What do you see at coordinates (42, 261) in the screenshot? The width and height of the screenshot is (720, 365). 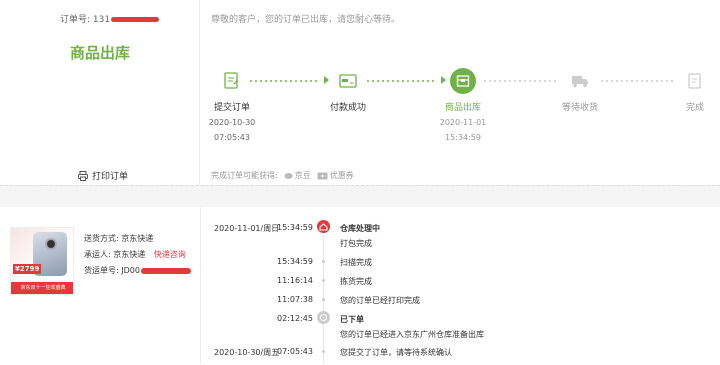 I see `product-thumbnail: ¥2799 京东双十一狂欢盛典` at bounding box center [42, 261].